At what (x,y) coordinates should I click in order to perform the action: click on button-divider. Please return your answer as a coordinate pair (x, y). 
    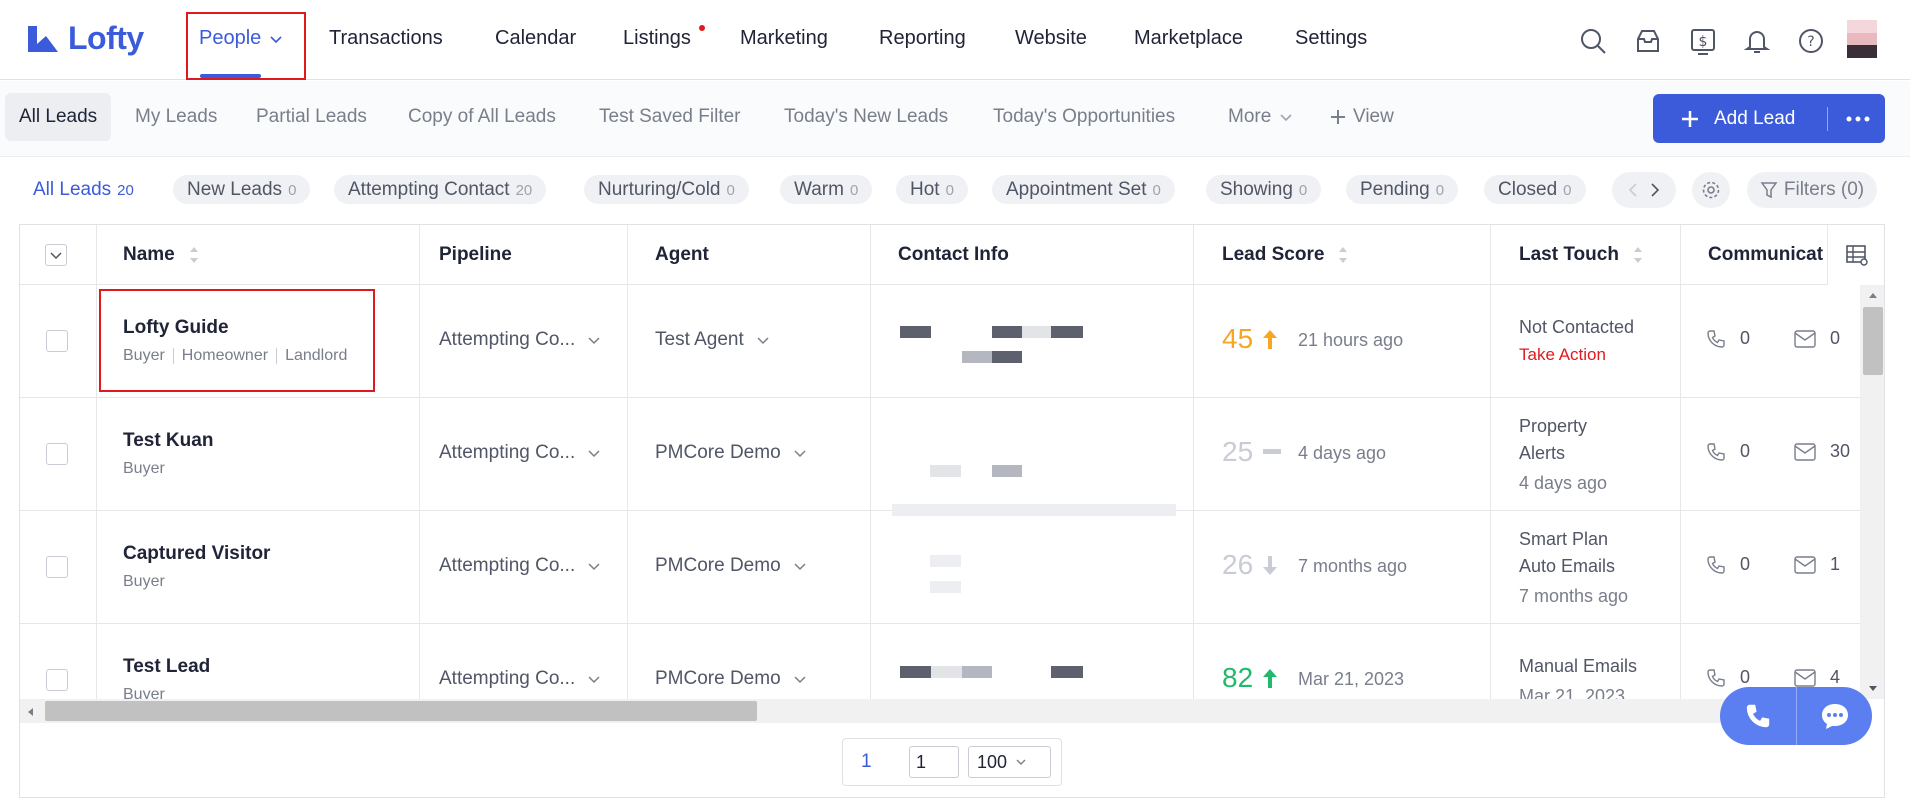
    Looking at the image, I should click on (1827, 119).